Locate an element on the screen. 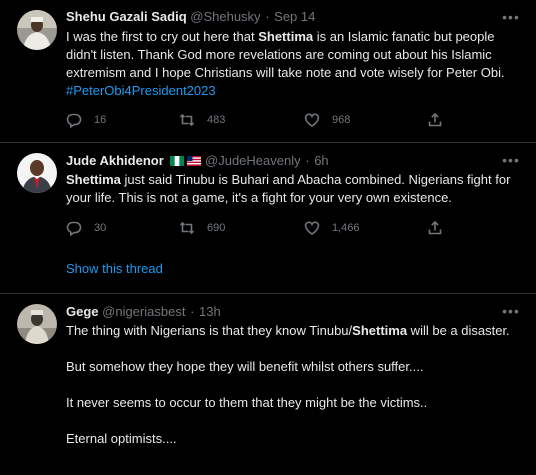 The height and width of the screenshot is (475, 536). author-handle: @JudeHeavenly is located at coordinates (253, 160).